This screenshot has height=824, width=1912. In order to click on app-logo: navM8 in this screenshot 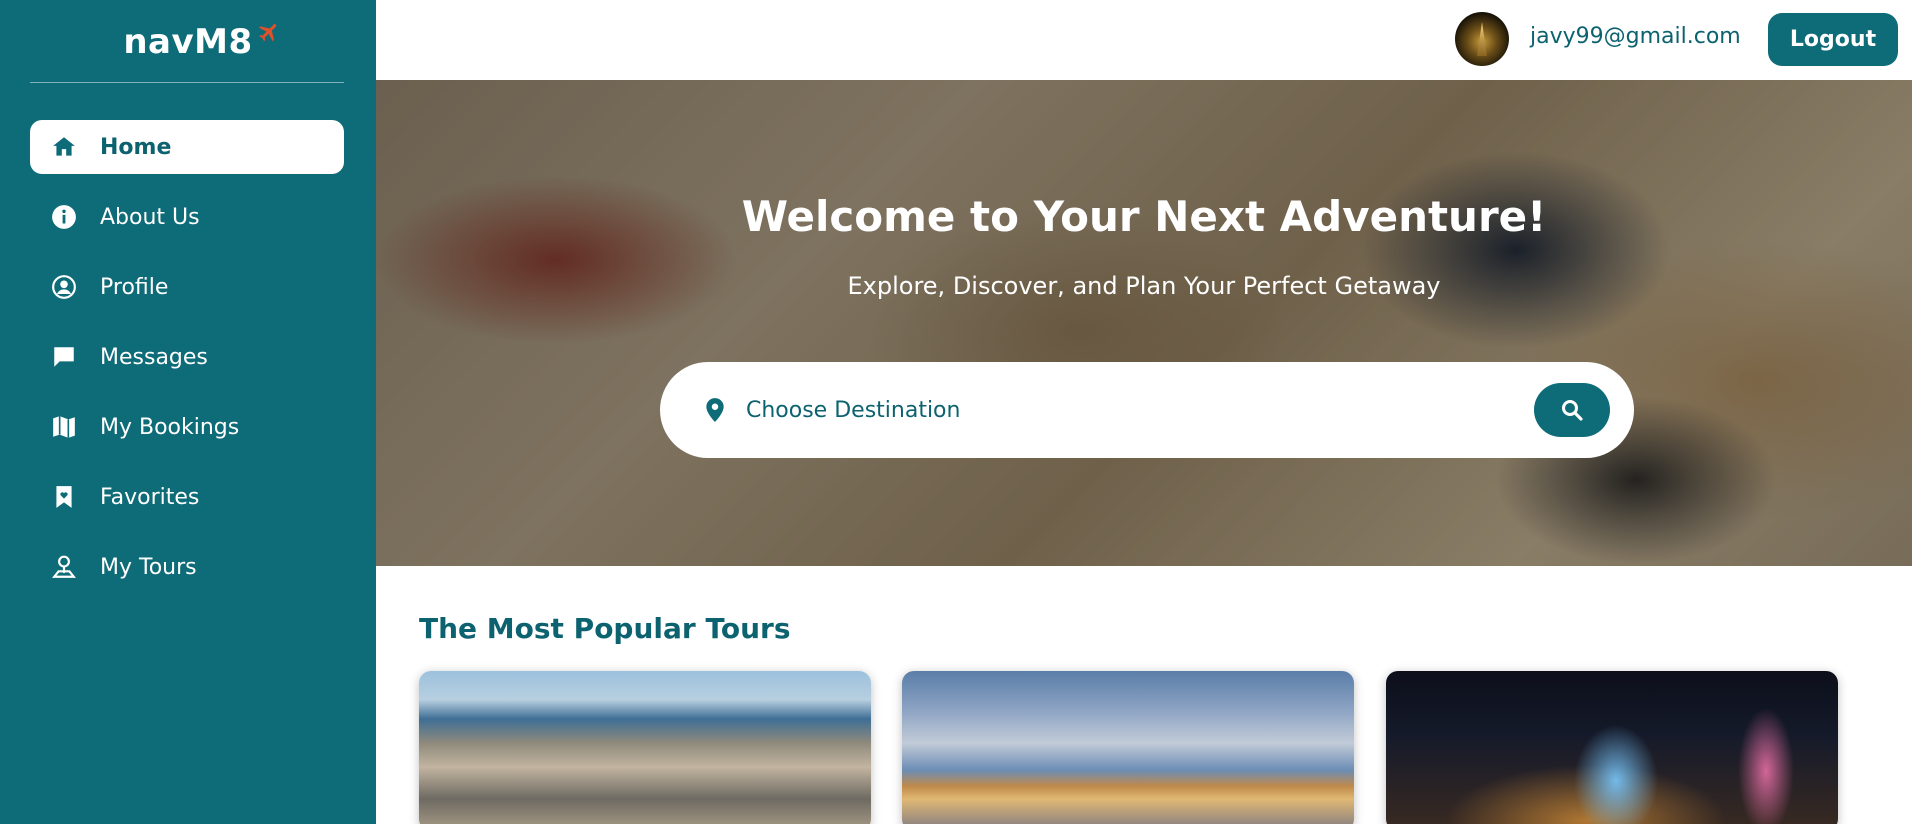, I will do `click(188, 42)`.